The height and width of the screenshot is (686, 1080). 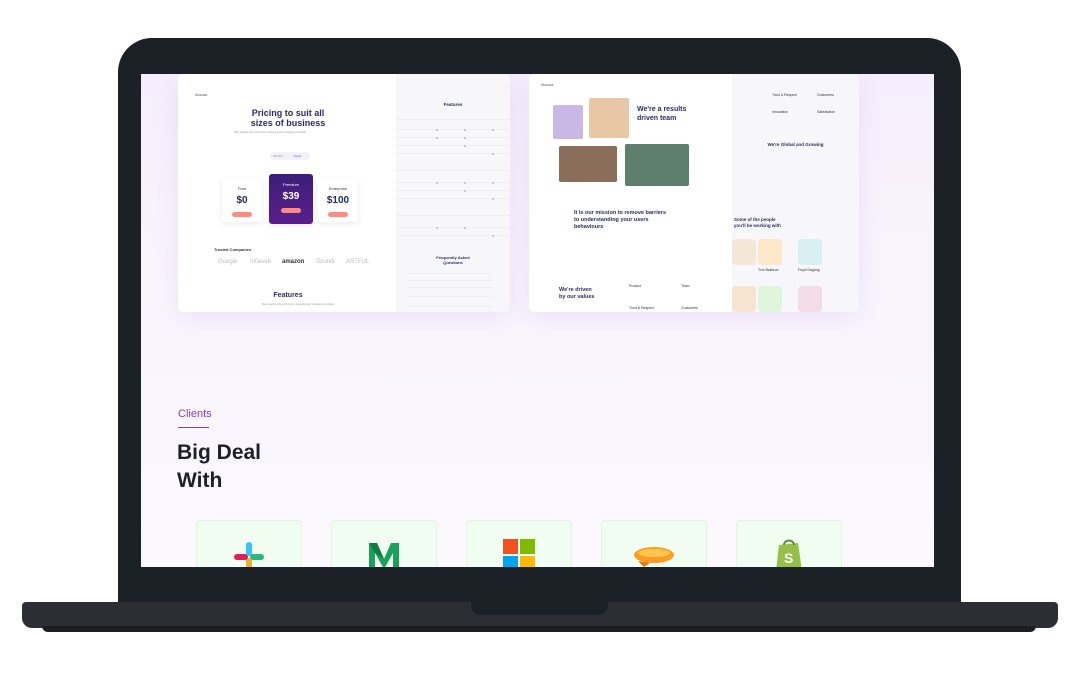 I want to click on features-heading: Features, so click(x=288, y=295).